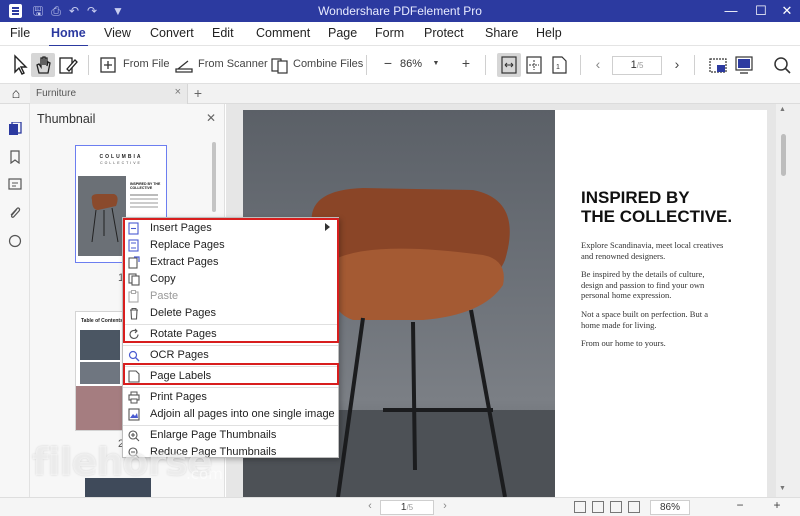 The image size is (800, 516). I want to click on from-scanner-button: From Scanner, so click(233, 64).